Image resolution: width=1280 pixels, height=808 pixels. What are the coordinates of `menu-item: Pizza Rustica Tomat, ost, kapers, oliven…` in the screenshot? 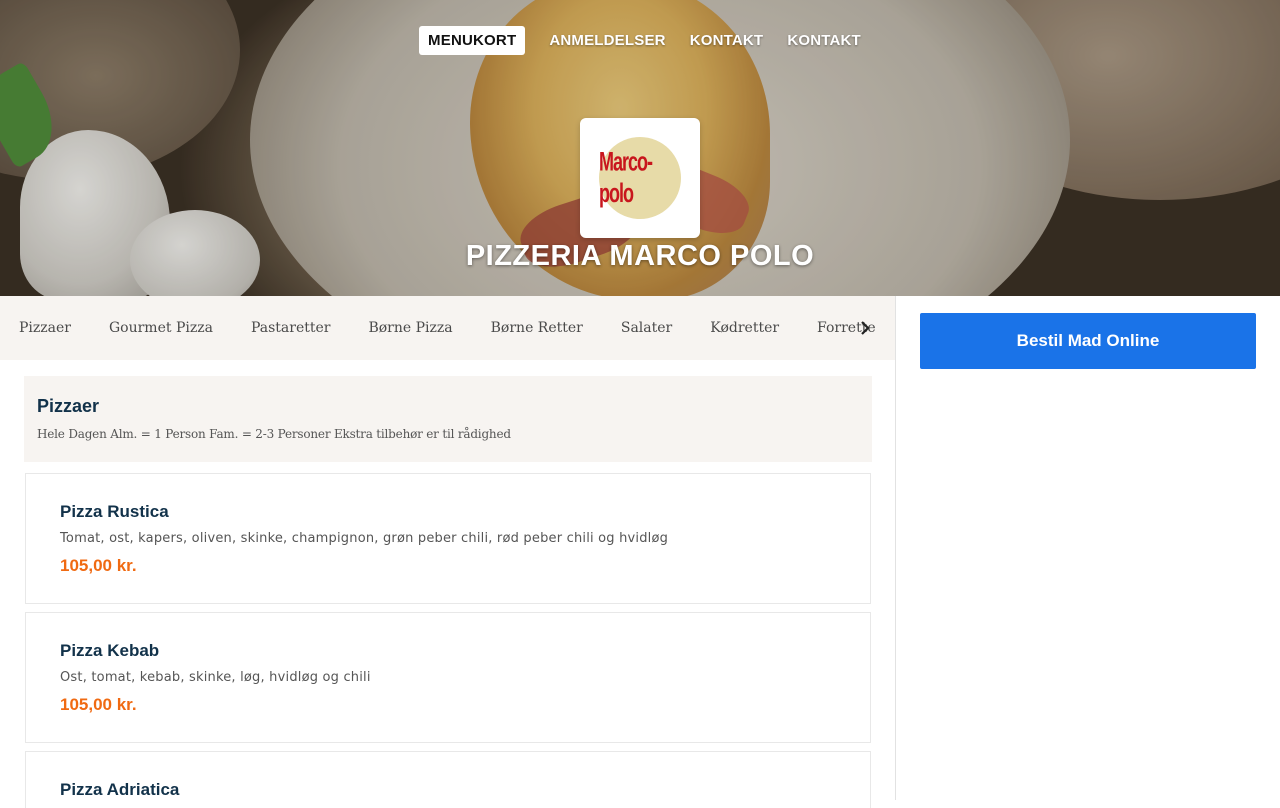 It's located at (448, 538).